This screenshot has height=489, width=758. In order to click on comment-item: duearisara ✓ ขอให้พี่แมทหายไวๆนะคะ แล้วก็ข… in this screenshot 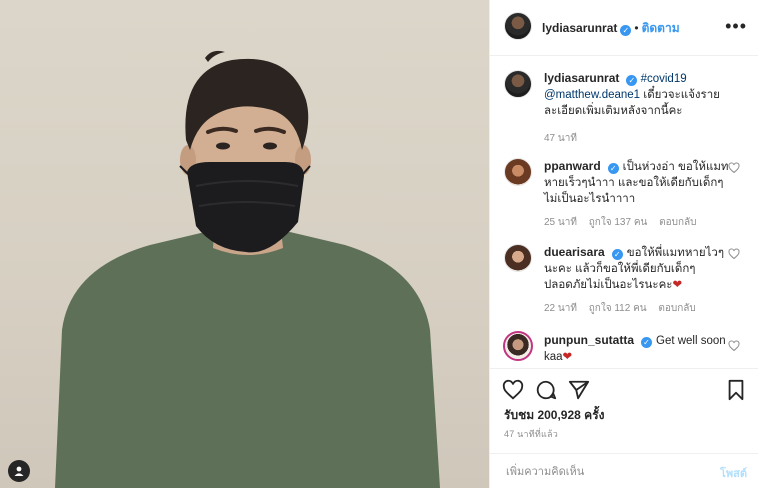, I will do `click(624, 284)`.